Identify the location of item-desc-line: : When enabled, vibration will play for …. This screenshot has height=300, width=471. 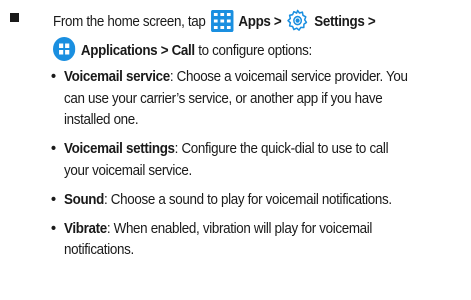
(239, 228).